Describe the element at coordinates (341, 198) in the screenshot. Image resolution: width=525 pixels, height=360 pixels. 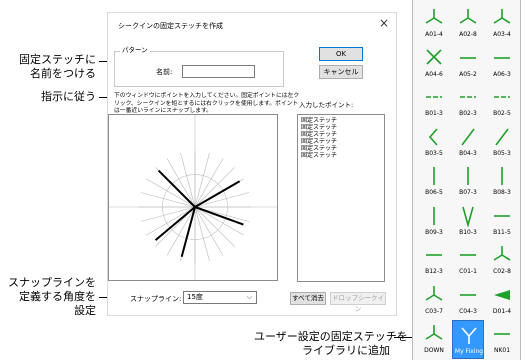
I see `entered-points-list: 固定ステッチ 固定ステッチ 固定ステッチ 固定ステッチ 固定ステッチ 固定ステッチ` at that location.